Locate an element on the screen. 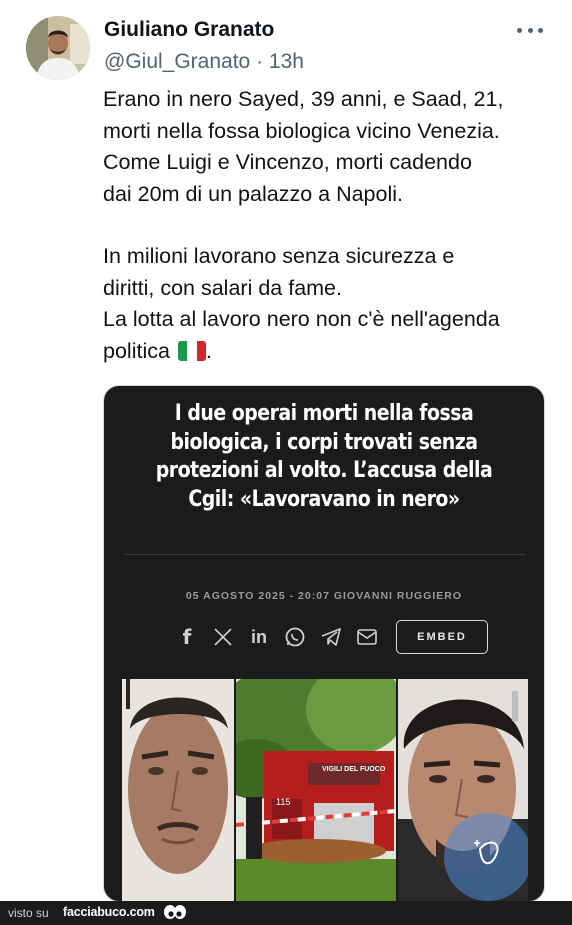 This screenshot has width=572, height=925. tweet-line: In milioni lavorano senza sicurezza e is located at coordinates (279, 256).